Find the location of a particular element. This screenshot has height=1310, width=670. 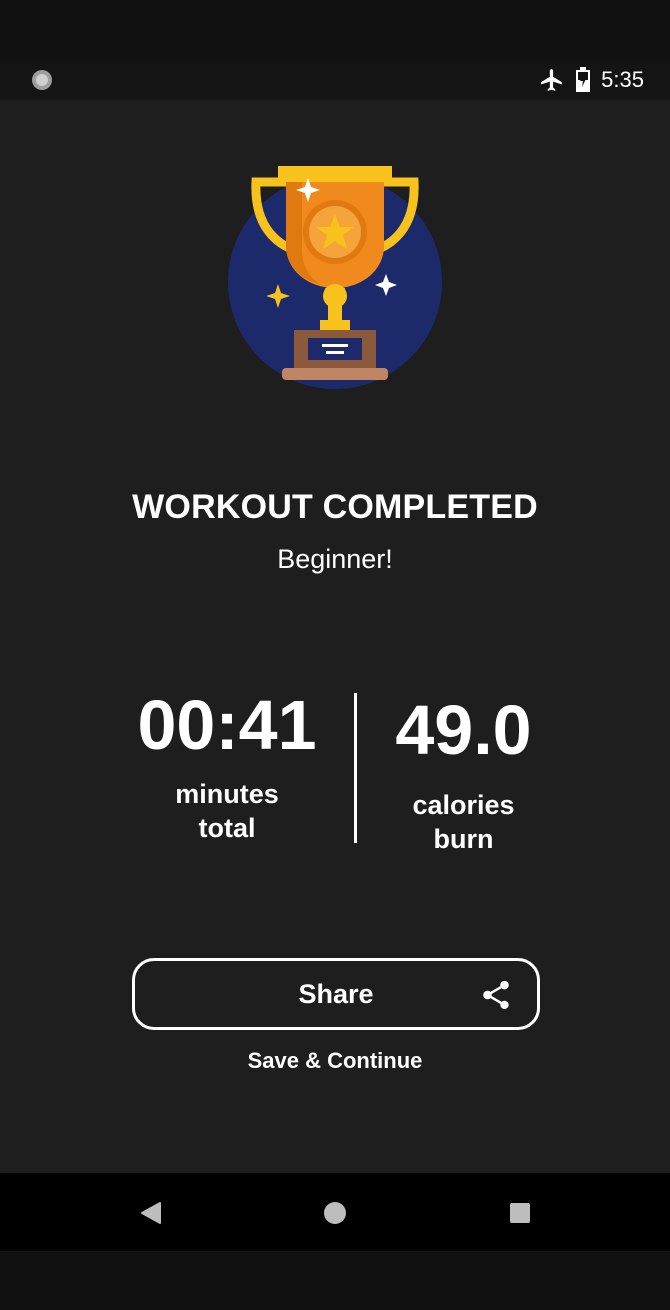

status-bar: 5:35 is located at coordinates (335, 80).